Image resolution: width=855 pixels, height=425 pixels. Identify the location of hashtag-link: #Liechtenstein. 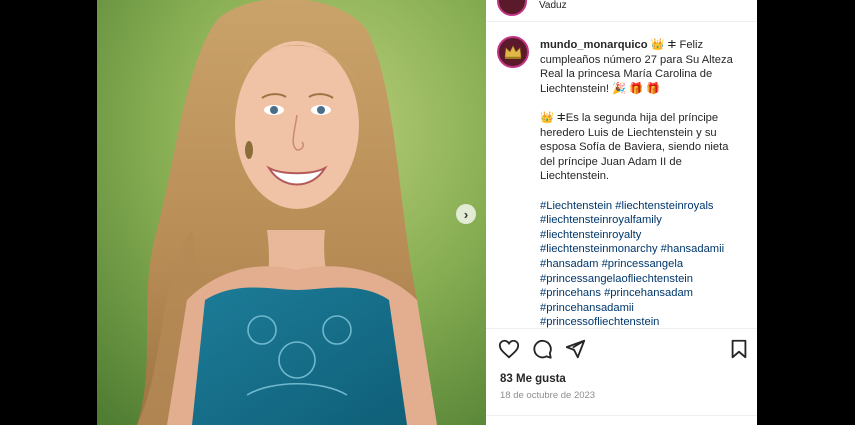
(576, 206).